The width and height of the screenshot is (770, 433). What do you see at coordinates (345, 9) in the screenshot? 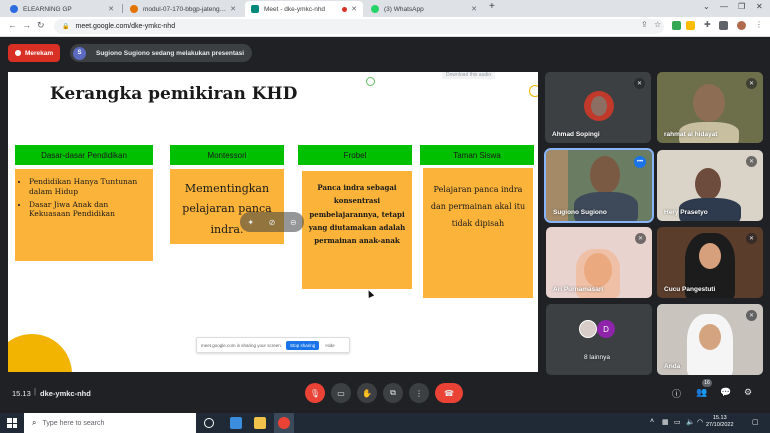
I see `recording-indicator-icon` at bounding box center [345, 9].